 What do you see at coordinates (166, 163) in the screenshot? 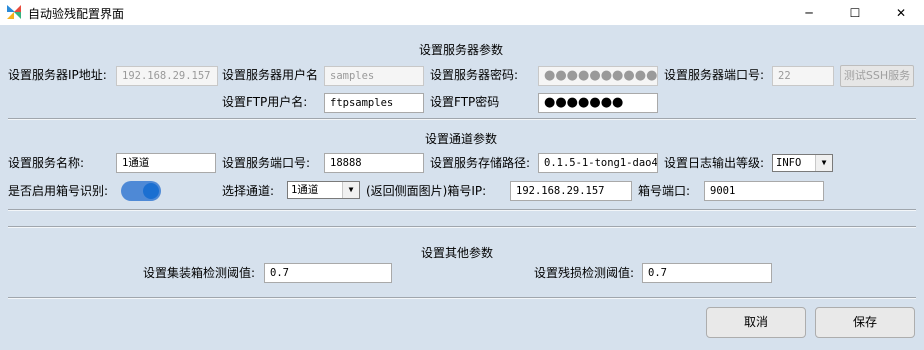
I see `service-name-field: 1通道` at bounding box center [166, 163].